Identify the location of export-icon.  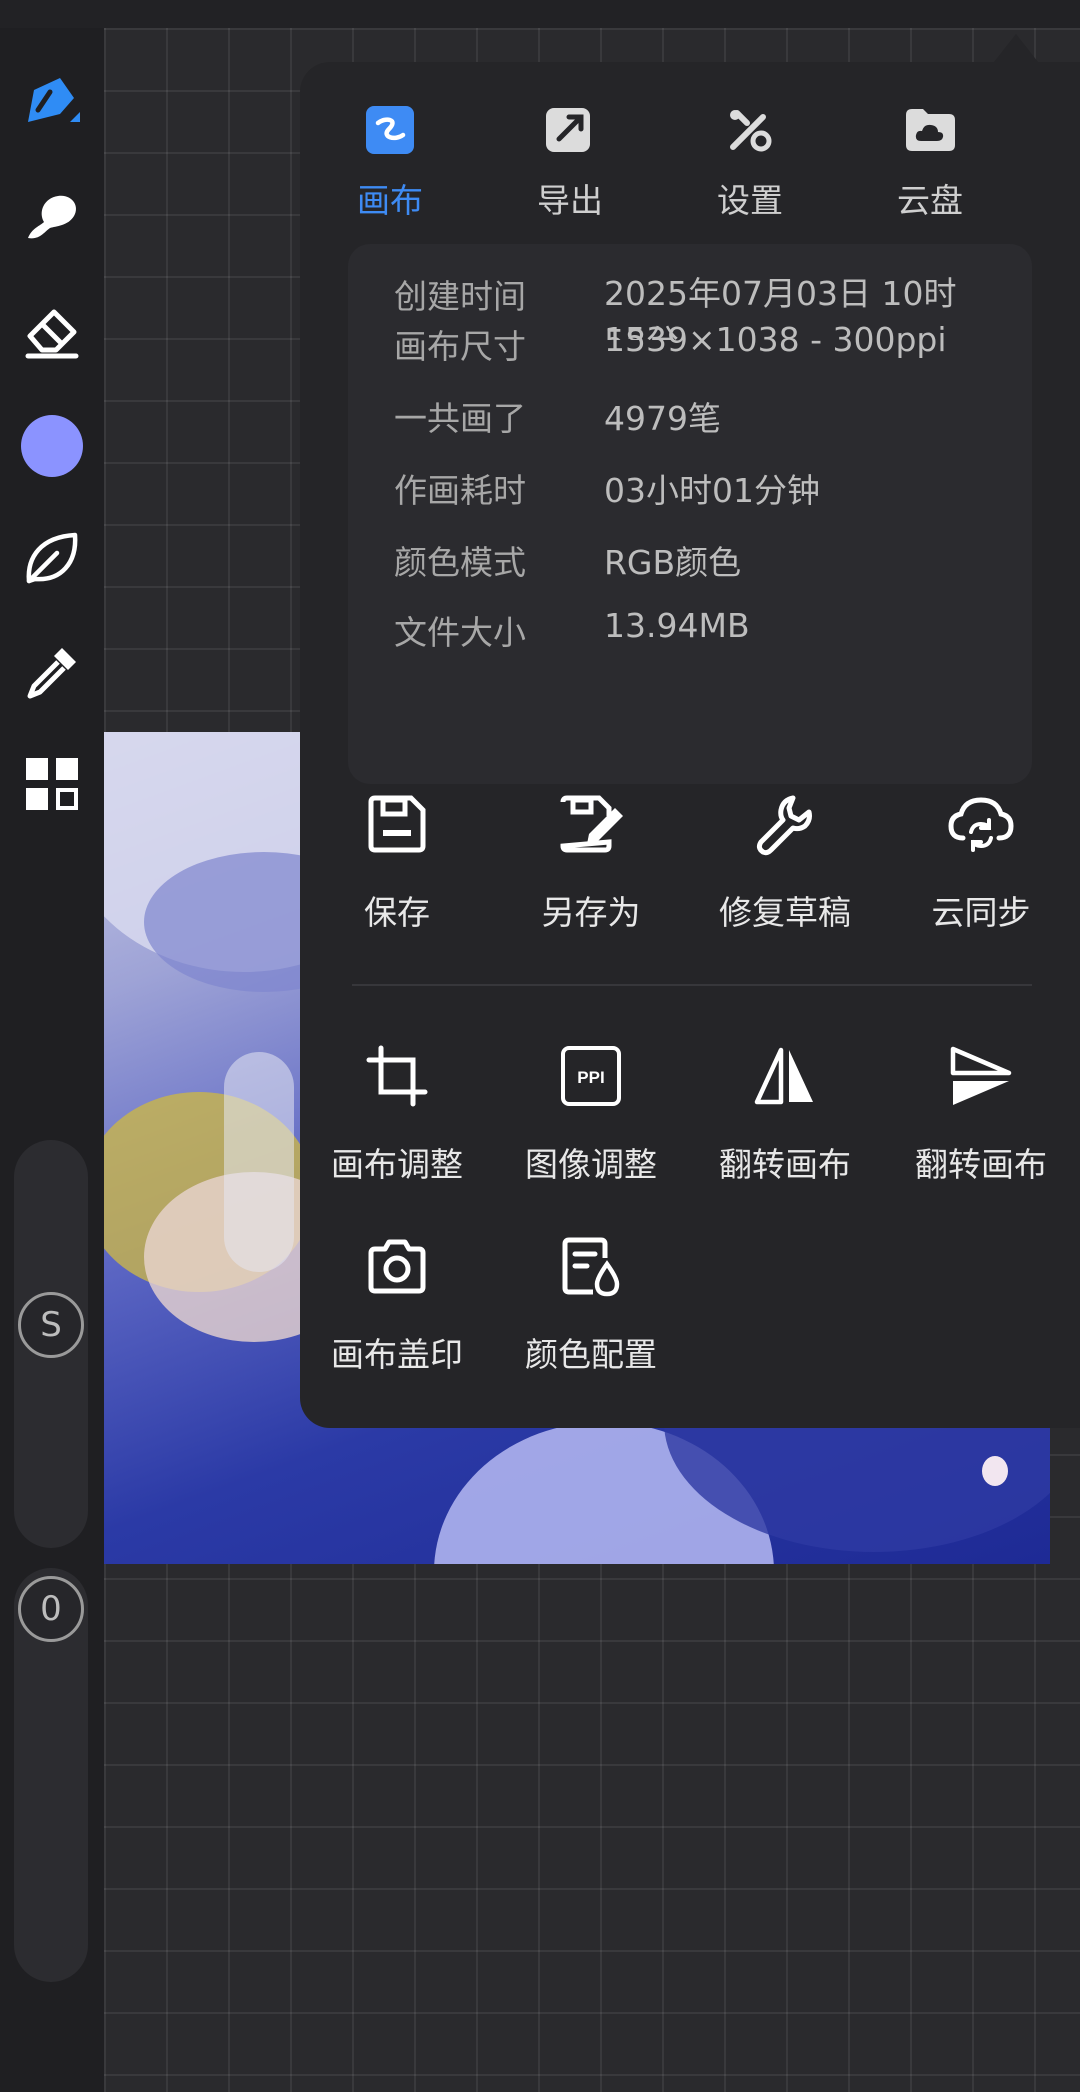
(568, 130).